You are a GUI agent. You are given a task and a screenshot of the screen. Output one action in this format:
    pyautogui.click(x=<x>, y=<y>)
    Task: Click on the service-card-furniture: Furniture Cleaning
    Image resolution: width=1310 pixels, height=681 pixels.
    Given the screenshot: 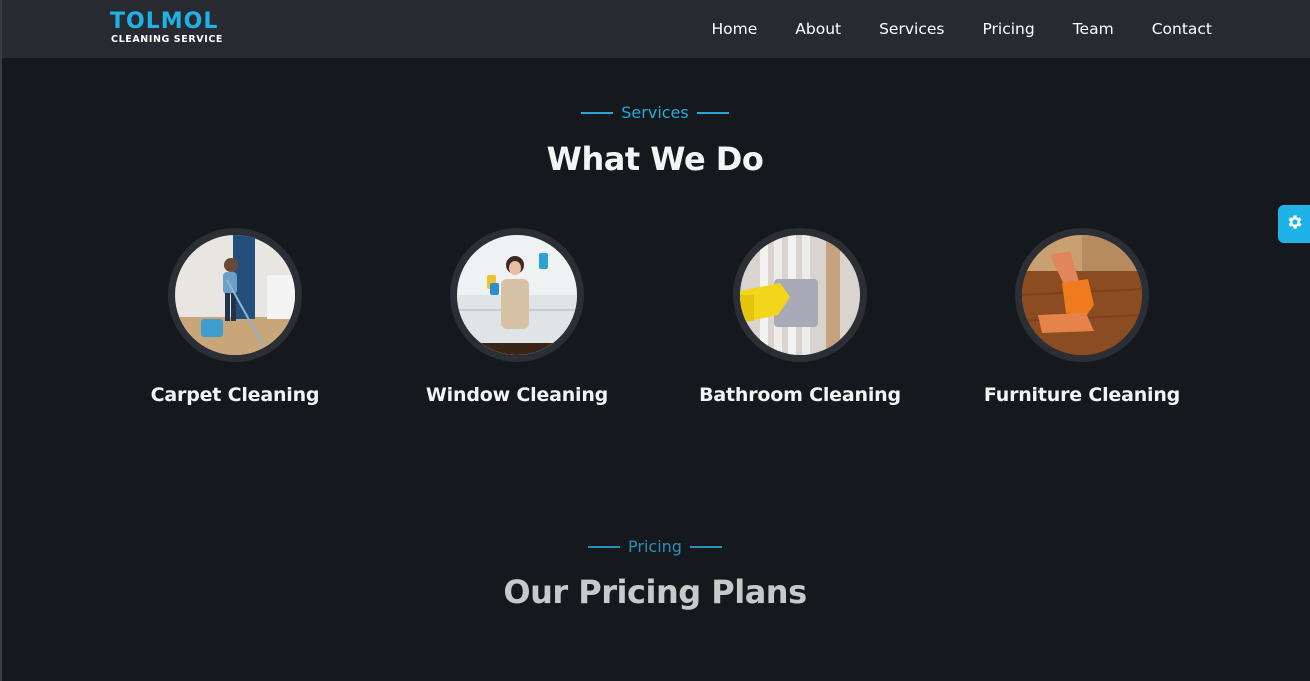 What is the action you would take?
    pyautogui.click(x=1082, y=317)
    